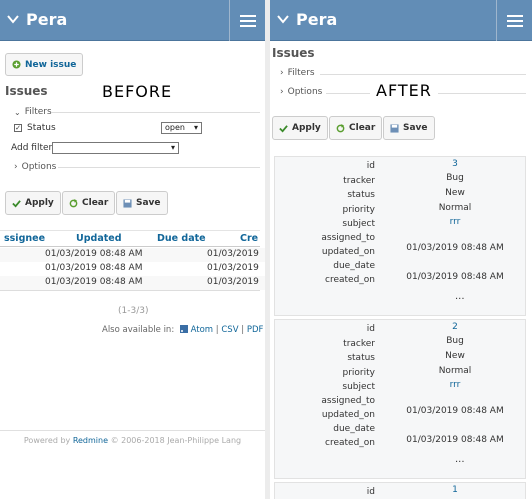 This screenshot has width=532, height=499. What do you see at coordinates (255, 330) in the screenshot?
I see `pdf-link: PDF` at bounding box center [255, 330].